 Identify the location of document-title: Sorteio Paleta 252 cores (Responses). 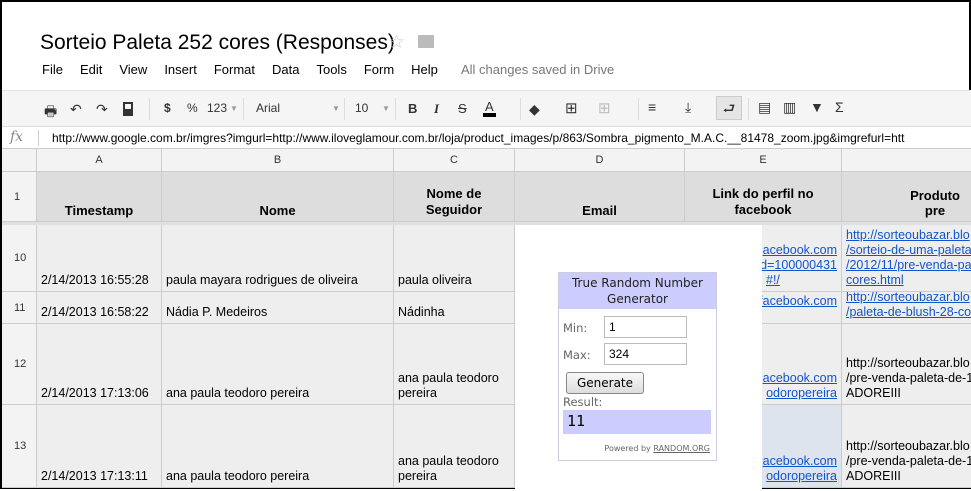
(217, 43).